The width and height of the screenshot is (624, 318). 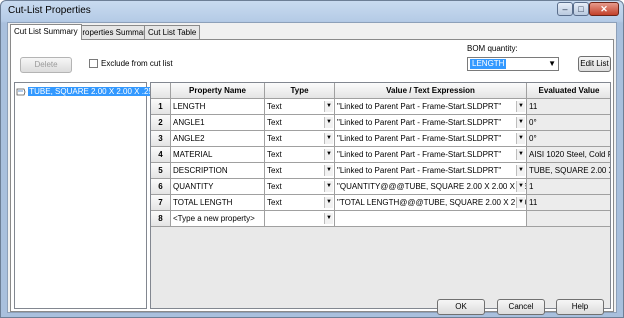 What do you see at coordinates (513, 64) in the screenshot?
I see `bom-quantity-select: LENGTH ▼` at bounding box center [513, 64].